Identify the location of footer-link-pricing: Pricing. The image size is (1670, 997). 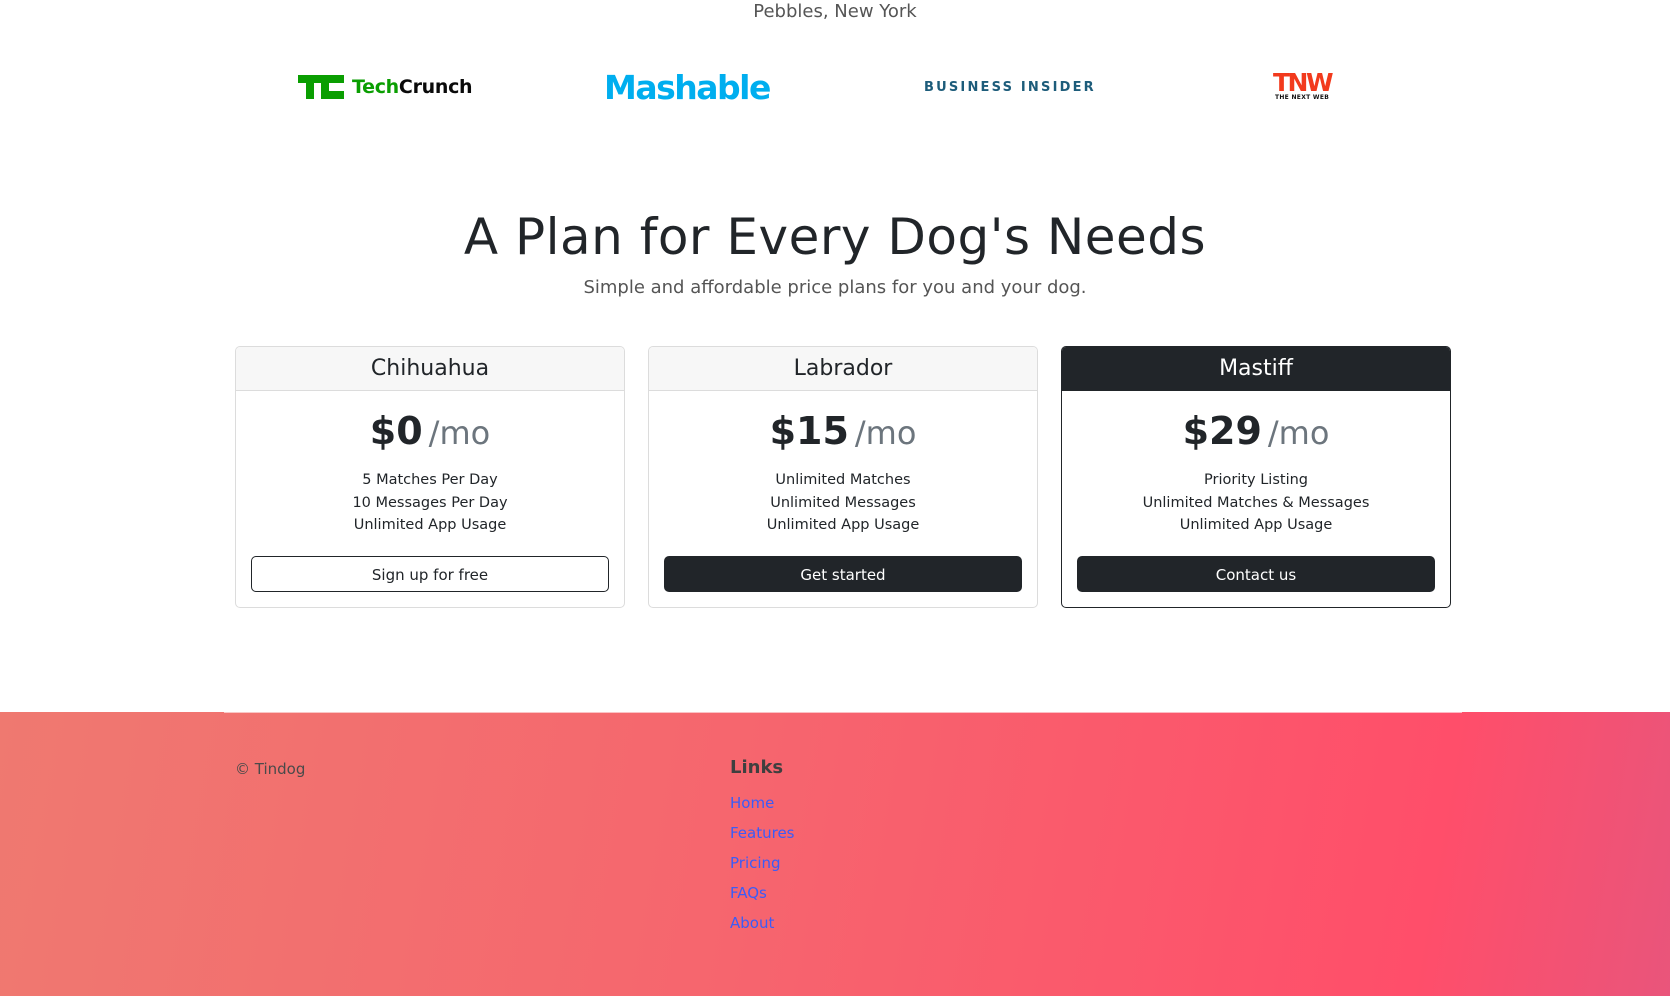
(755, 863).